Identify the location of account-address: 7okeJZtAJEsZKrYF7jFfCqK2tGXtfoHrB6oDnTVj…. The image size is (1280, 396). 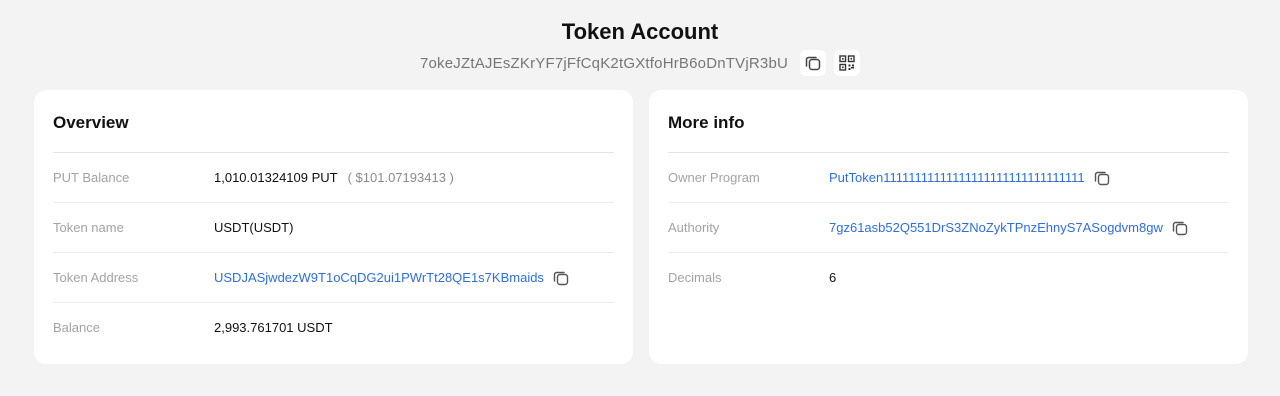
(604, 63).